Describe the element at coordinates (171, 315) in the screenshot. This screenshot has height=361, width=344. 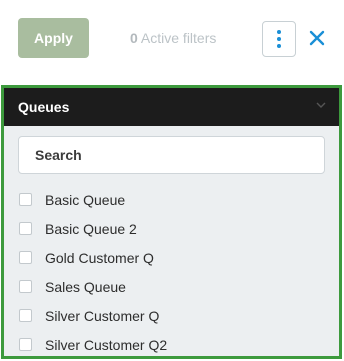
I see `list-item: Silver Customer Q` at that location.